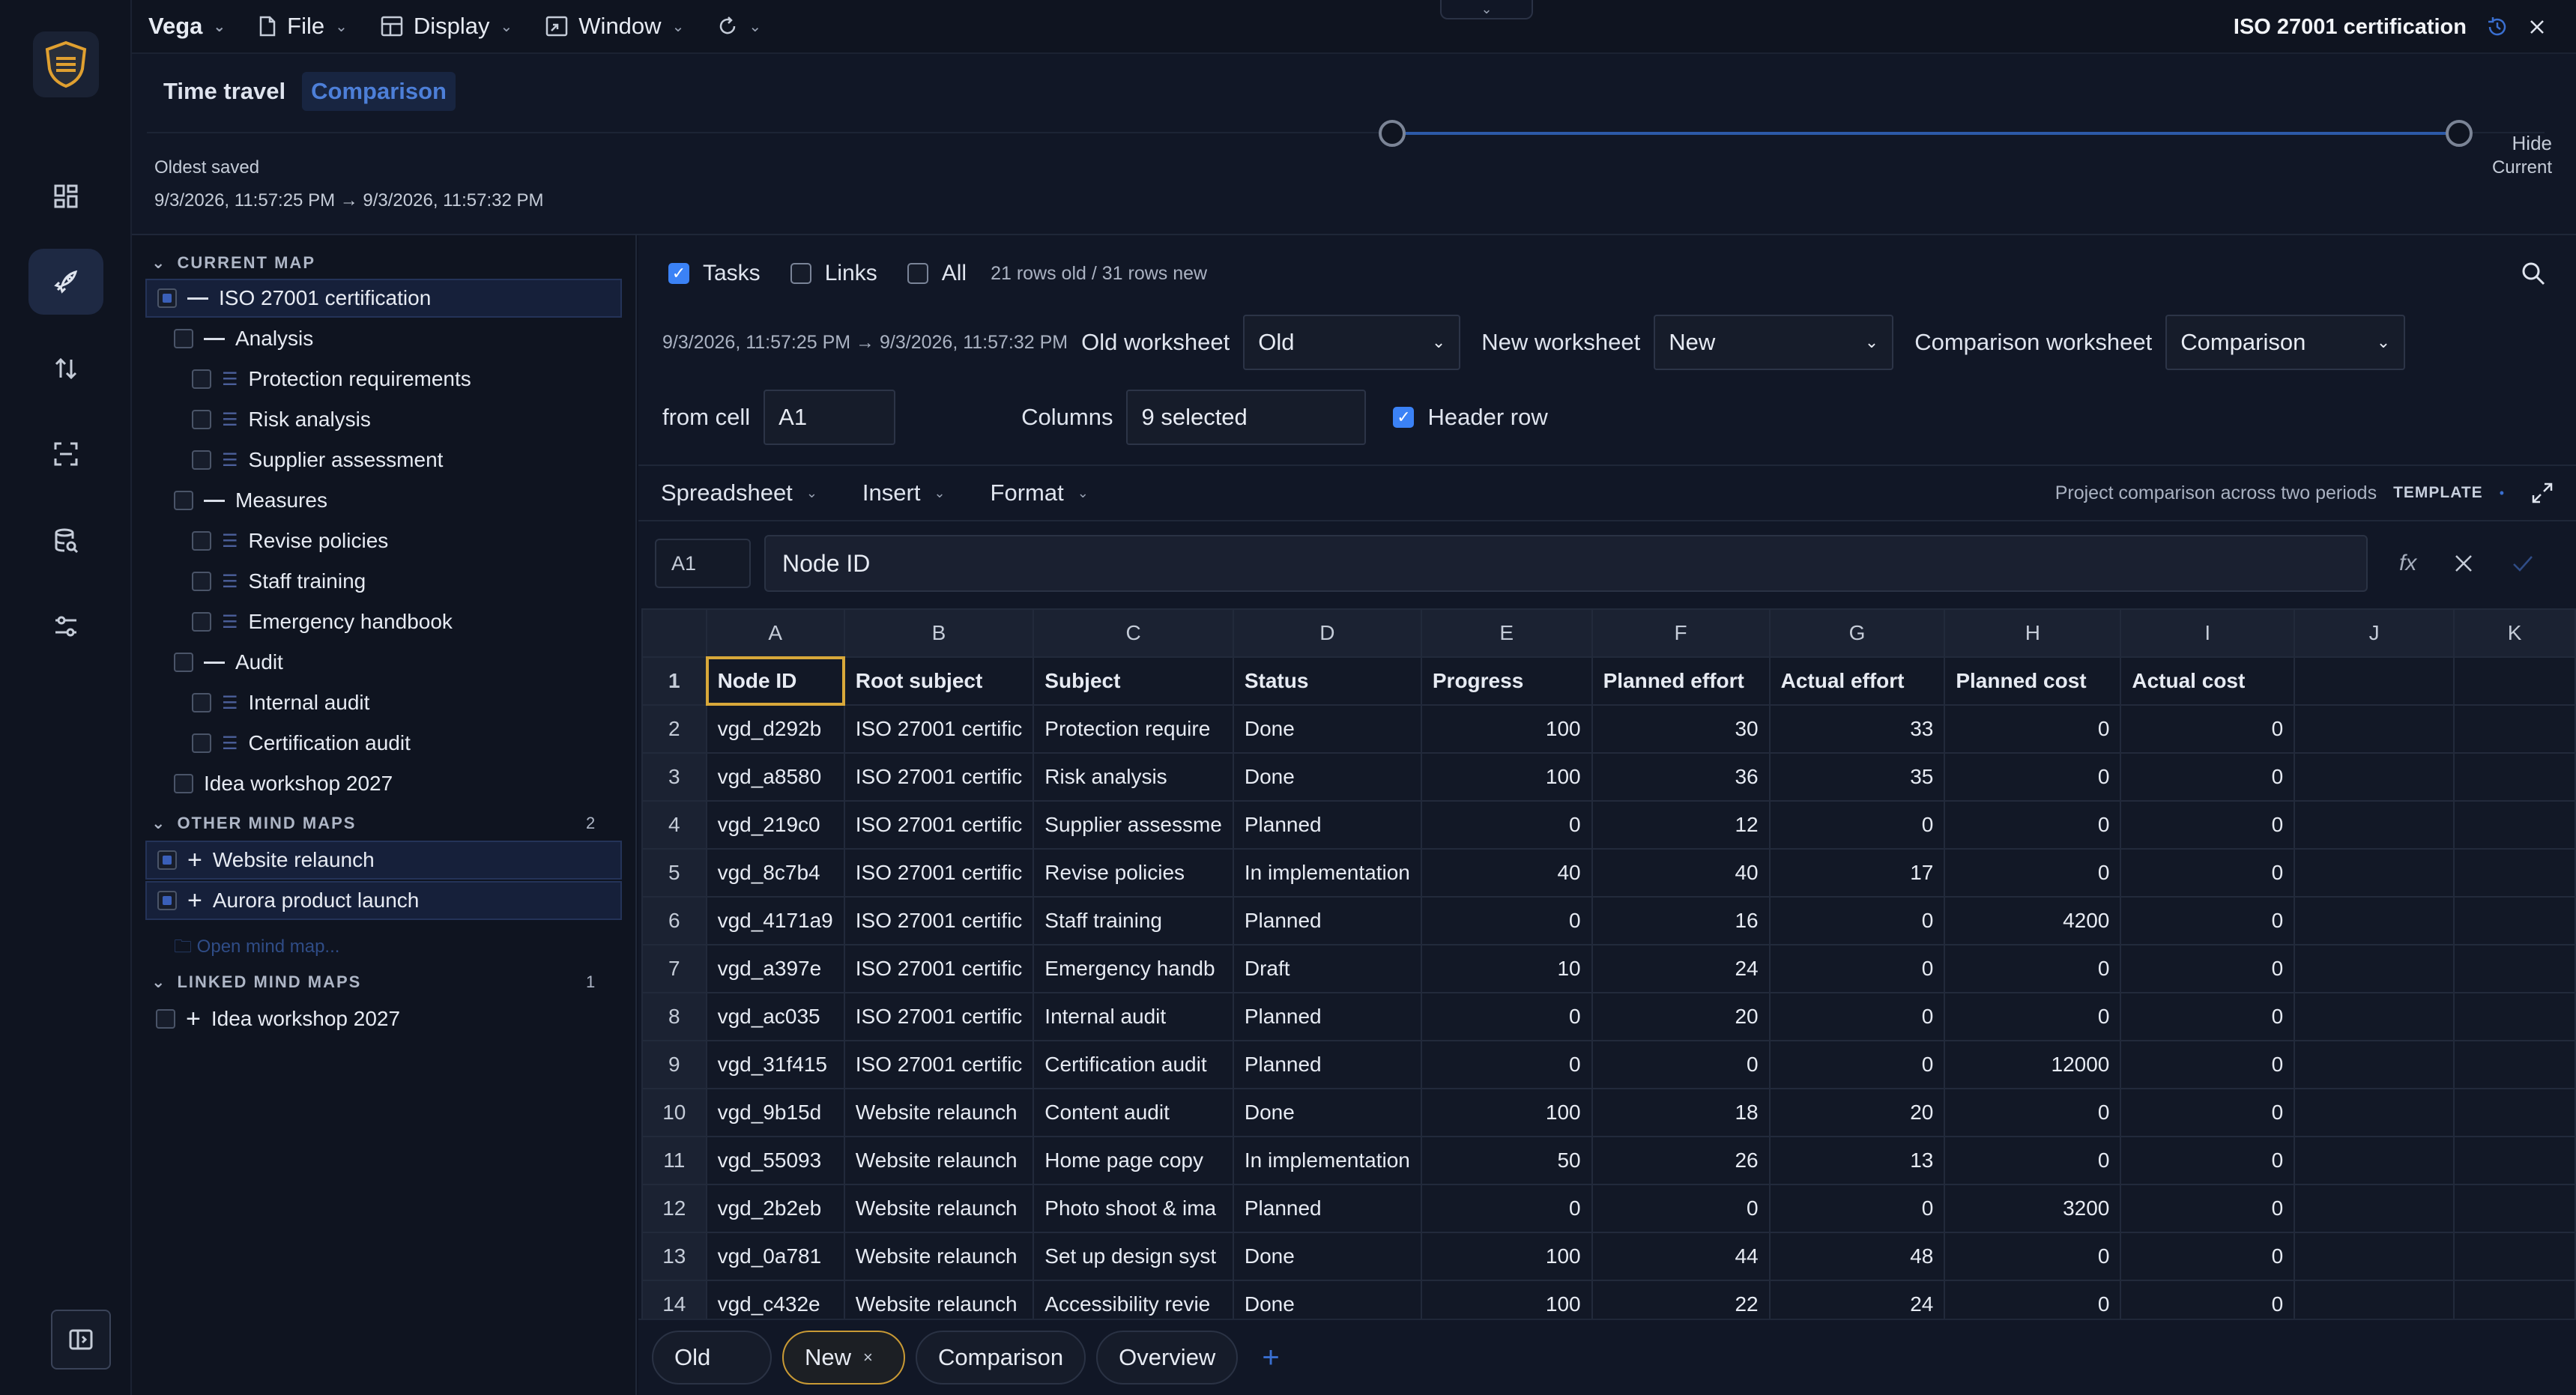  Describe the element at coordinates (674, 1208) in the screenshot. I see `row-number: 12` at that location.